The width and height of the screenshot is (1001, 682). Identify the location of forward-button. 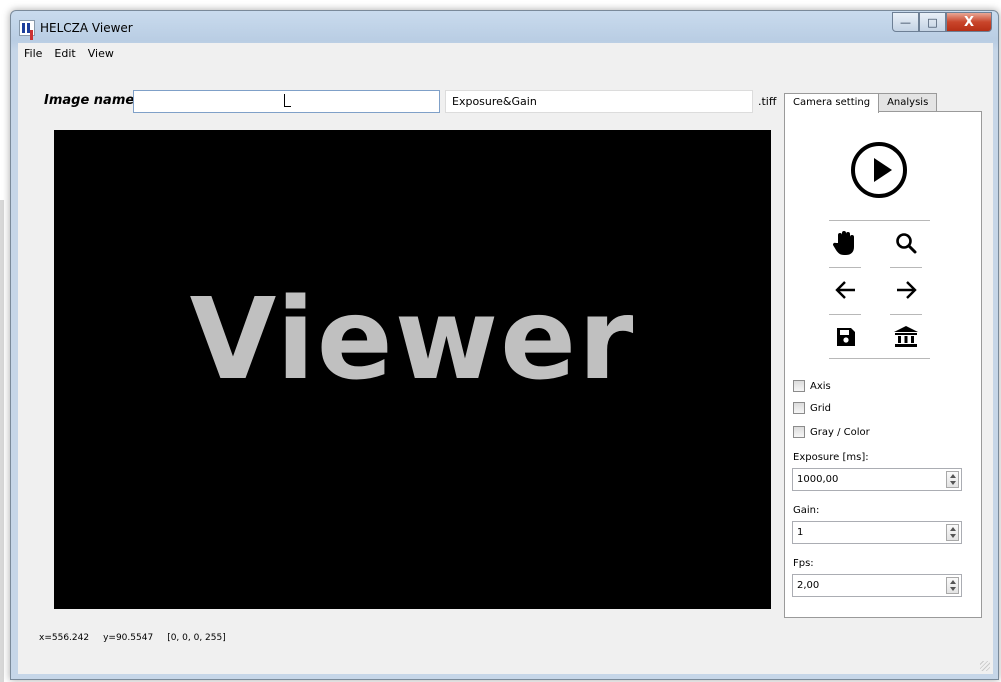
(906, 290).